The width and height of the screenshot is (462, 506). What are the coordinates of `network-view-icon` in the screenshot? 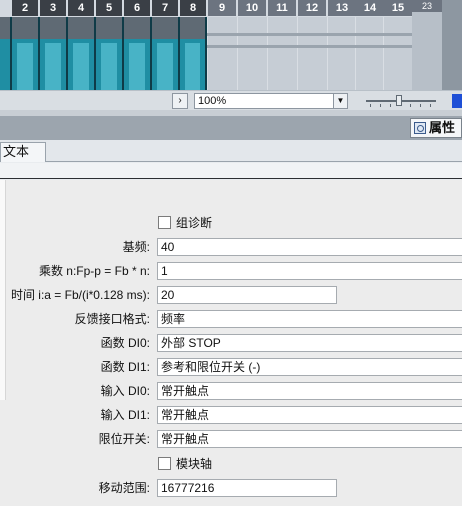 It's located at (457, 101).